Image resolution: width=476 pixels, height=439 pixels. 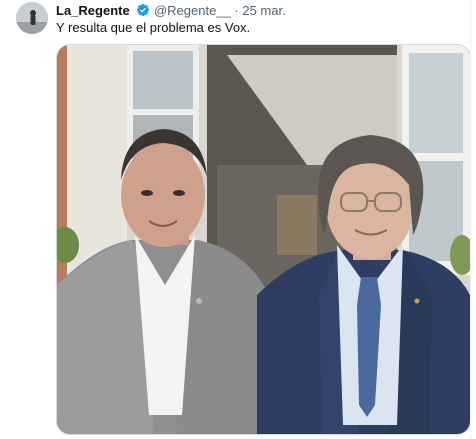 I want to click on verified-badge-icon, so click(x=143, y=10).